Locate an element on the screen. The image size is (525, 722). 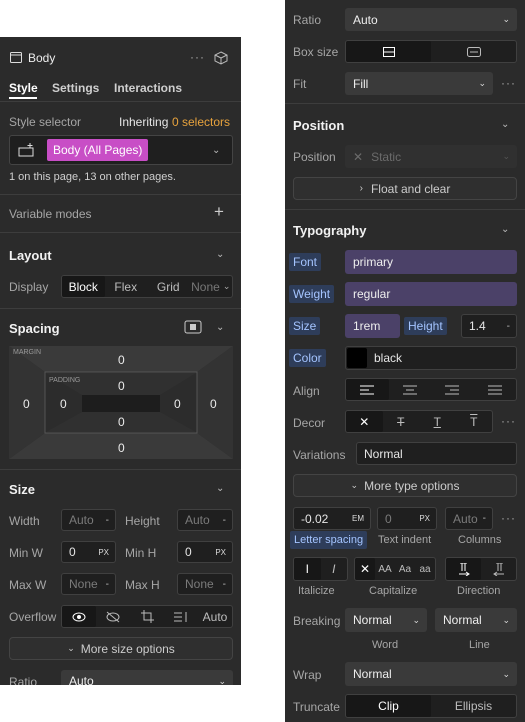
tab-settings: Settings is located at coordinates (75, 88).